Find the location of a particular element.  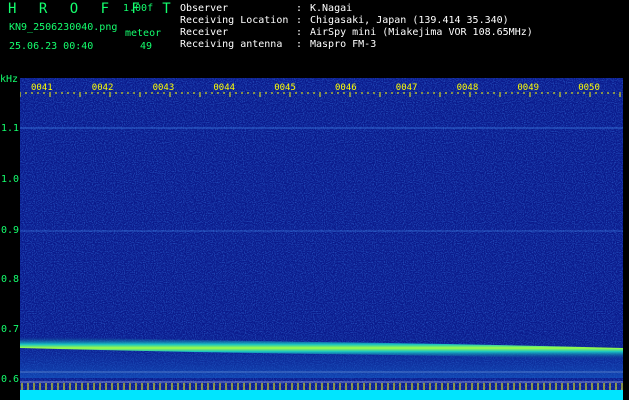

info-value: AirSpy mini (Miakejima VOR 108.65MHz) is located at coordinates (421, 32).